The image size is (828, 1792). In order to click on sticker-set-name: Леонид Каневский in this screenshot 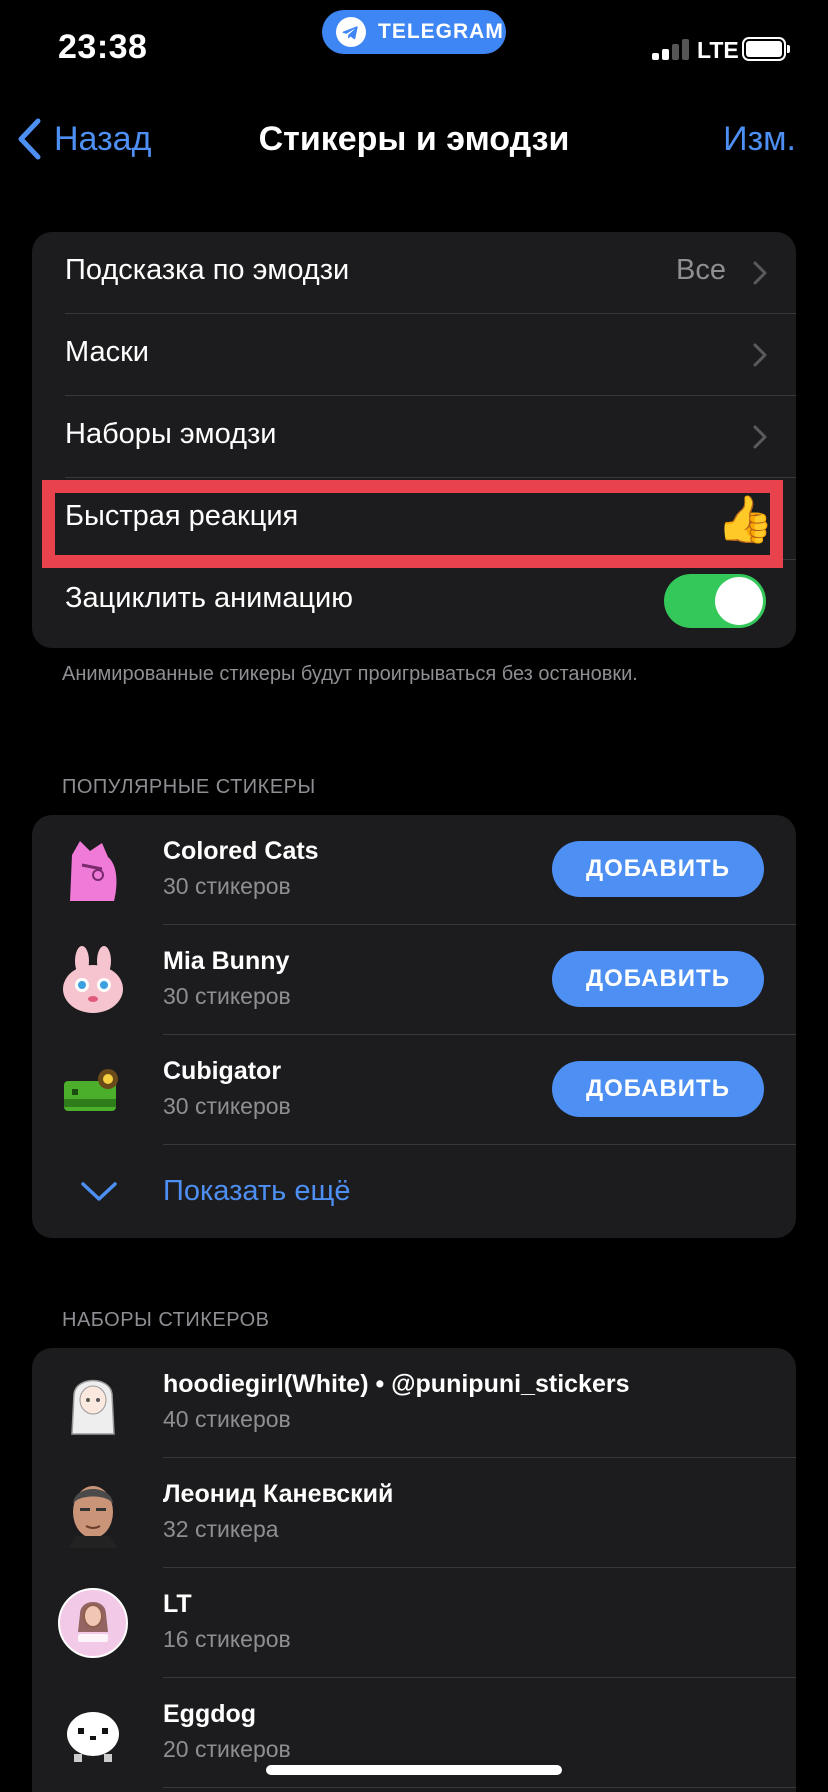, I will do `click(278, 1494)`.